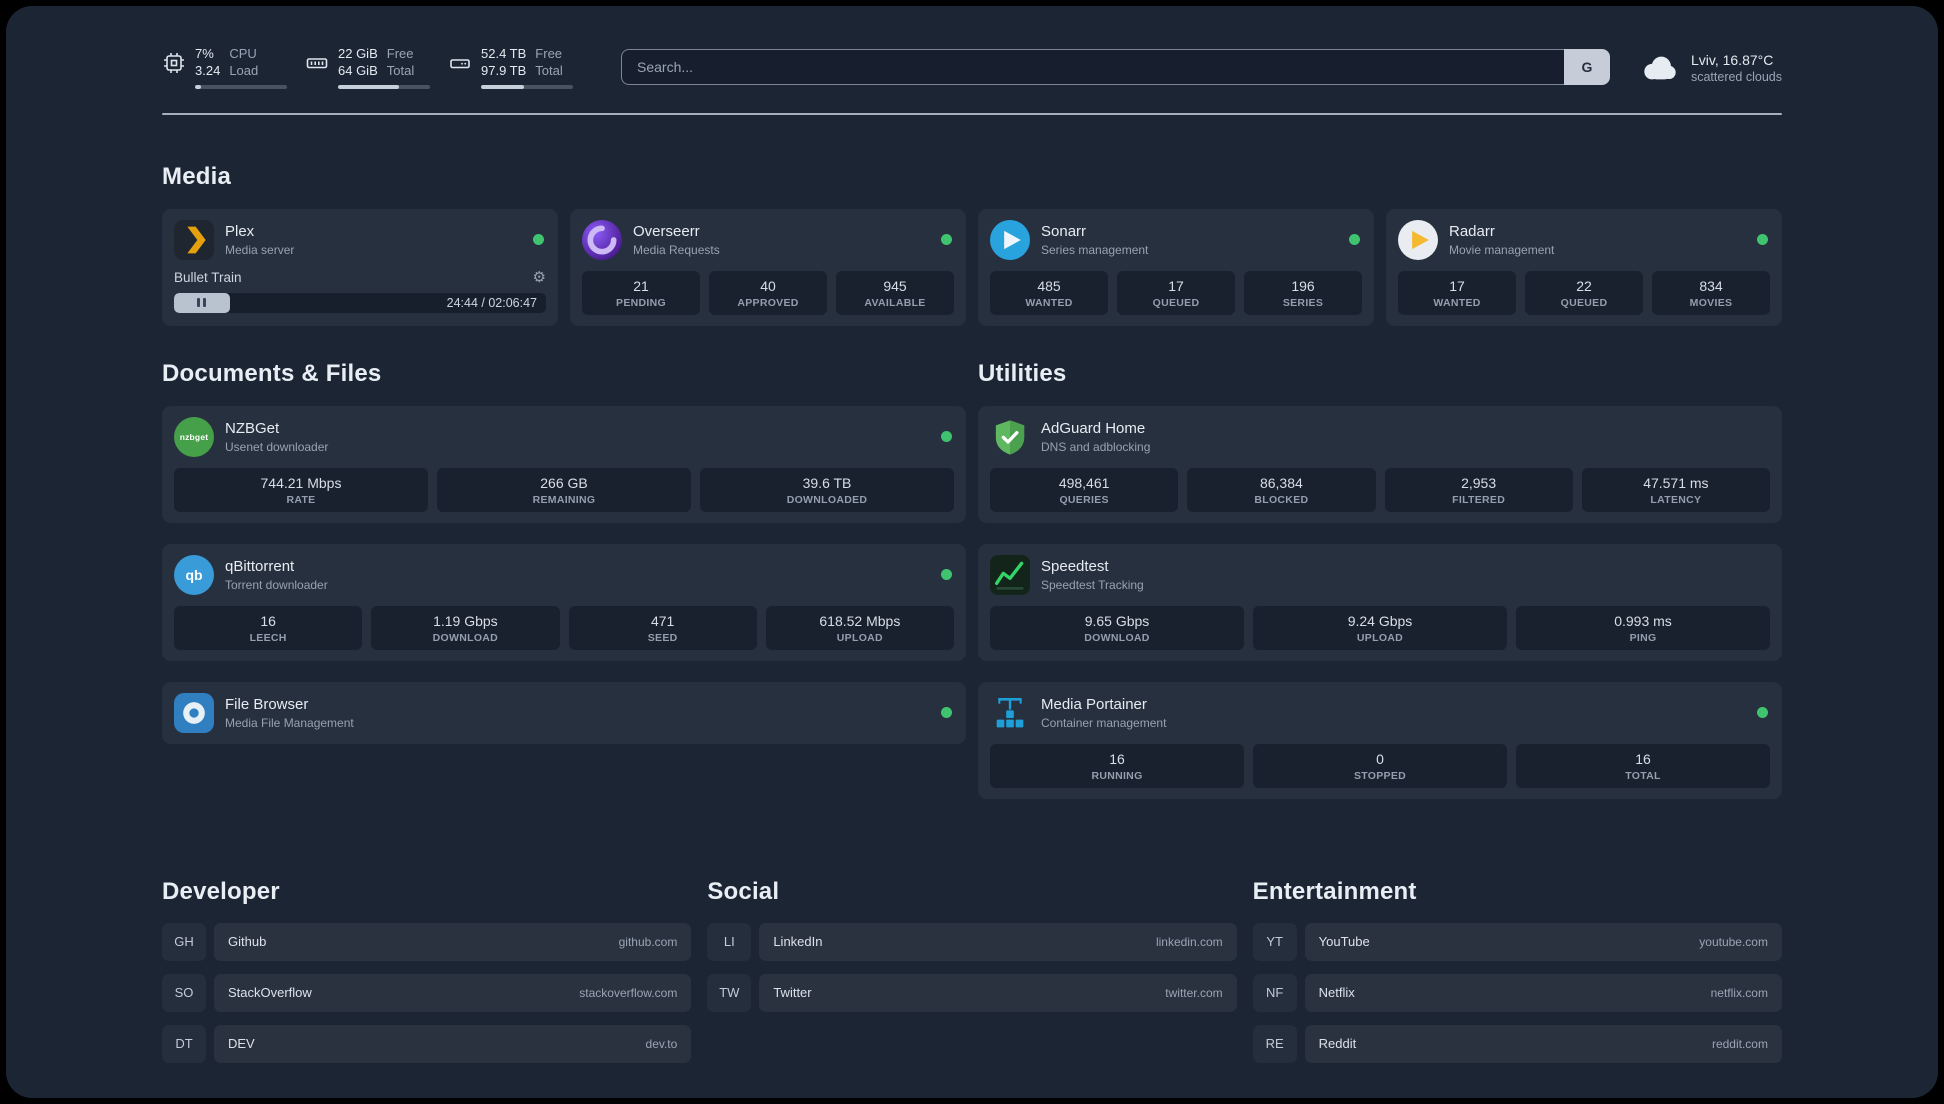 This screenshot has height=1104, width=1944. Describe the element at coordinates (1472, 231) in the screenshot. I see `service-title: Radarr` at that location.